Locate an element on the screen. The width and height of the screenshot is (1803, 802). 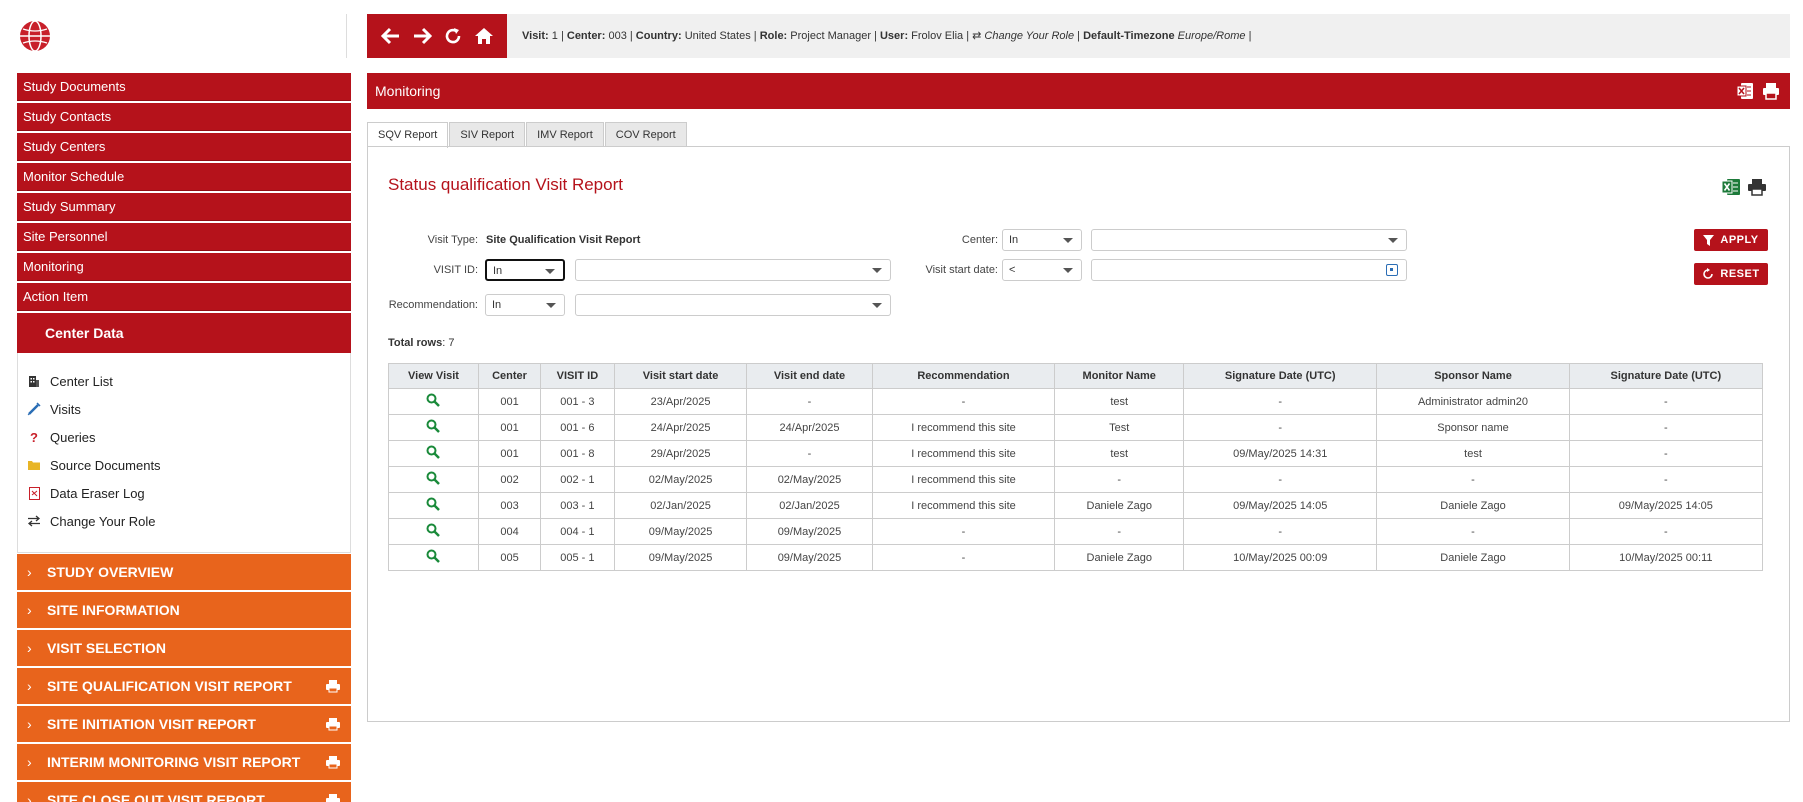
accordion-interim-monitoring-visit-report: › INTERIM MONITORING VISIT REPORT is located at coordinates (184, 762).